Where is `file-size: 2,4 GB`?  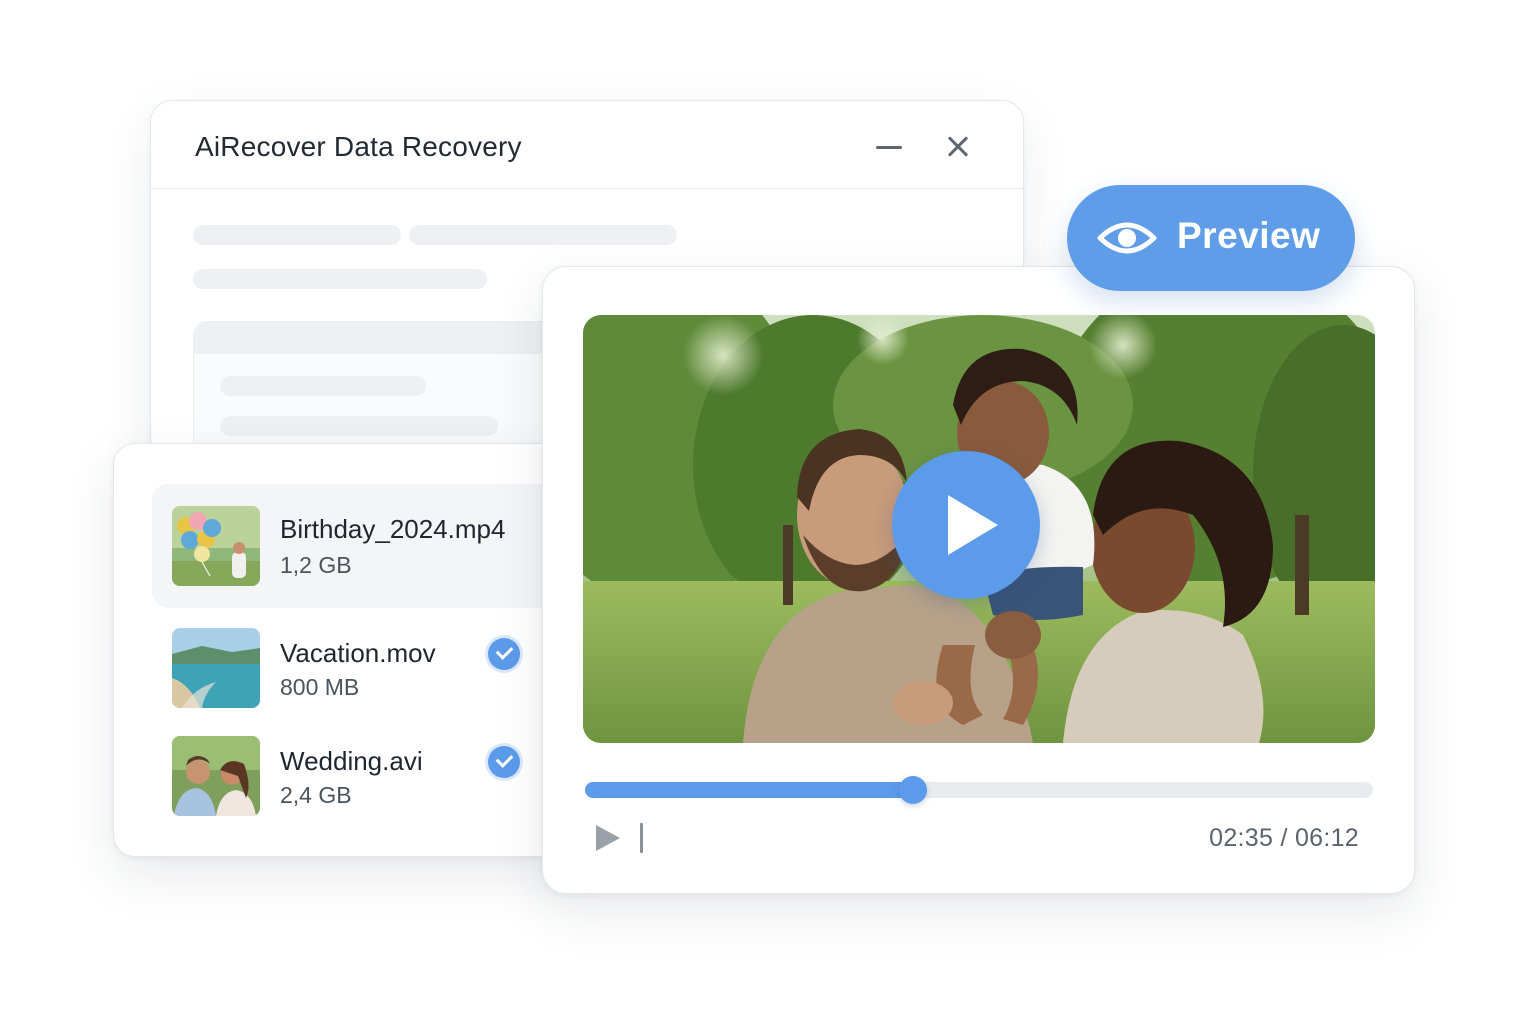
file-size: 2,4 GB is located at coordinates (316, 795).